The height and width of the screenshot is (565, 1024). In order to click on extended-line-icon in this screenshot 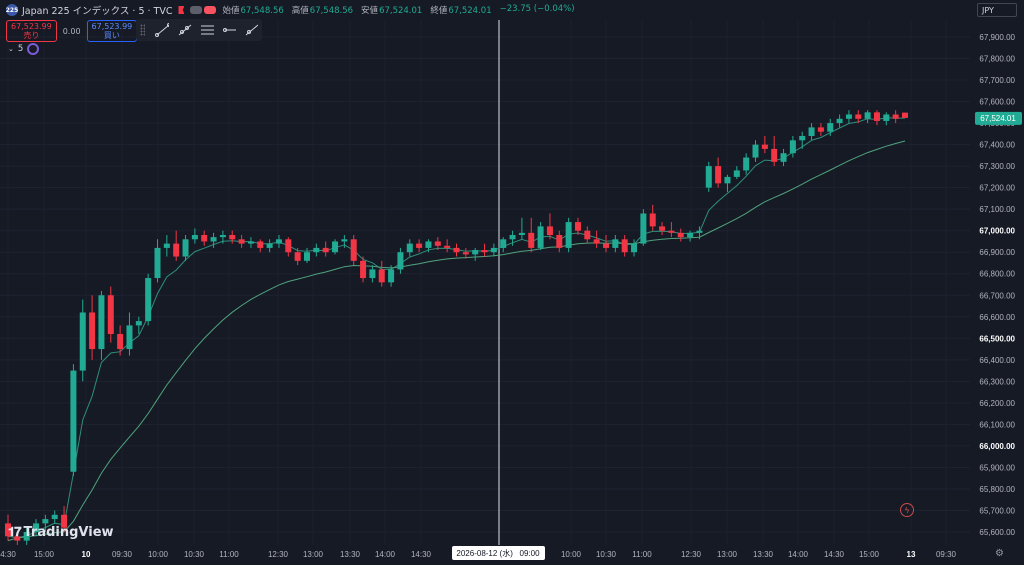, I will do `click(251, 30)`.